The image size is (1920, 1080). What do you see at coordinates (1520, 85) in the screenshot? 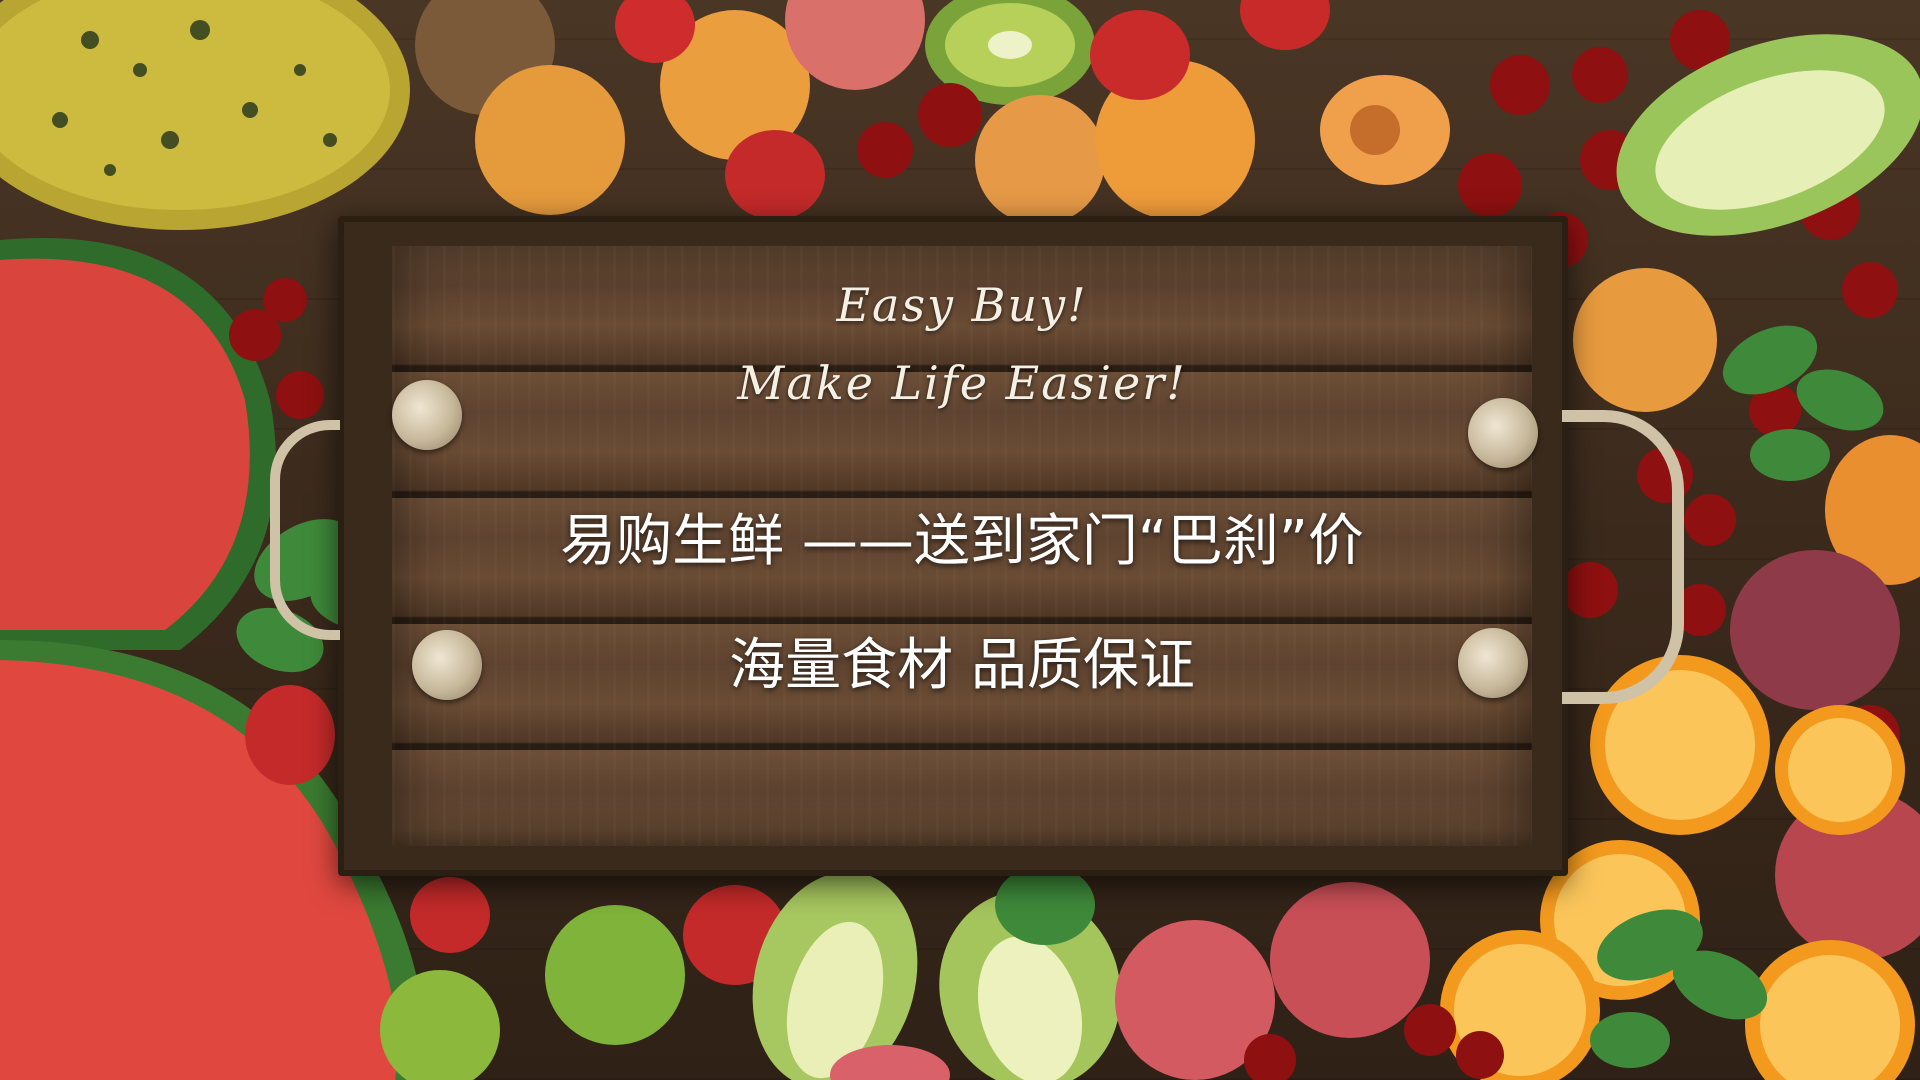
I see `cherry-icon` at bounding box center [1520, 85].